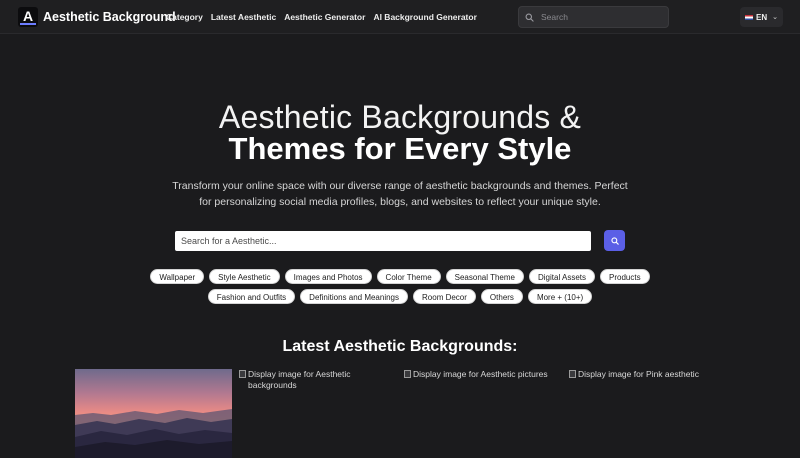  What do you see at coordinates (775, 17) in the screenshot?
I see `chevron-down-icon: ⌄` at bounding box center [775, 17].